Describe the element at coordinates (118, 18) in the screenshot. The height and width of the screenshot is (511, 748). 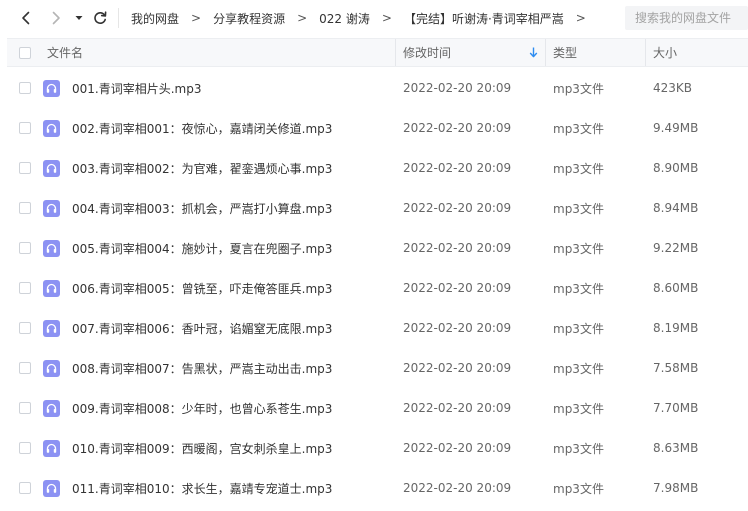
I see `toolbar-divider` at that location.